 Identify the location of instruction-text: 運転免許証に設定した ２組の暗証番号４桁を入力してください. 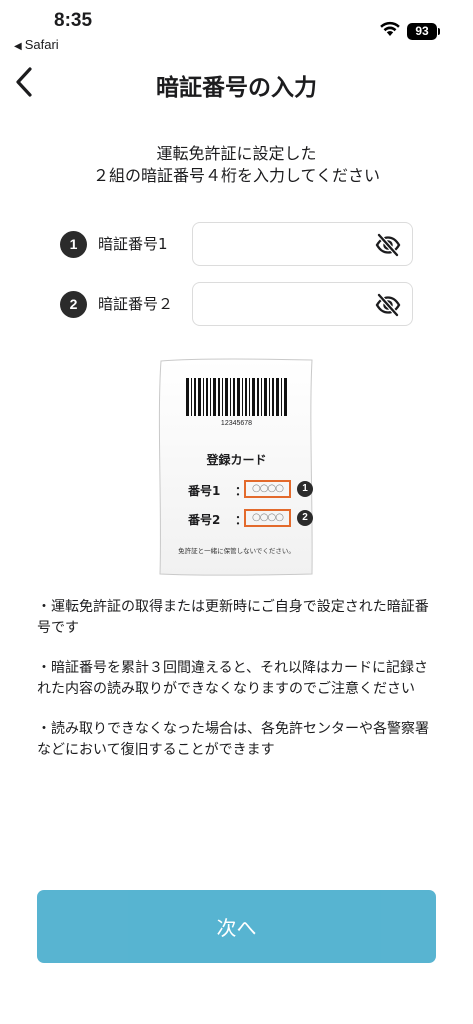
(236, 165).